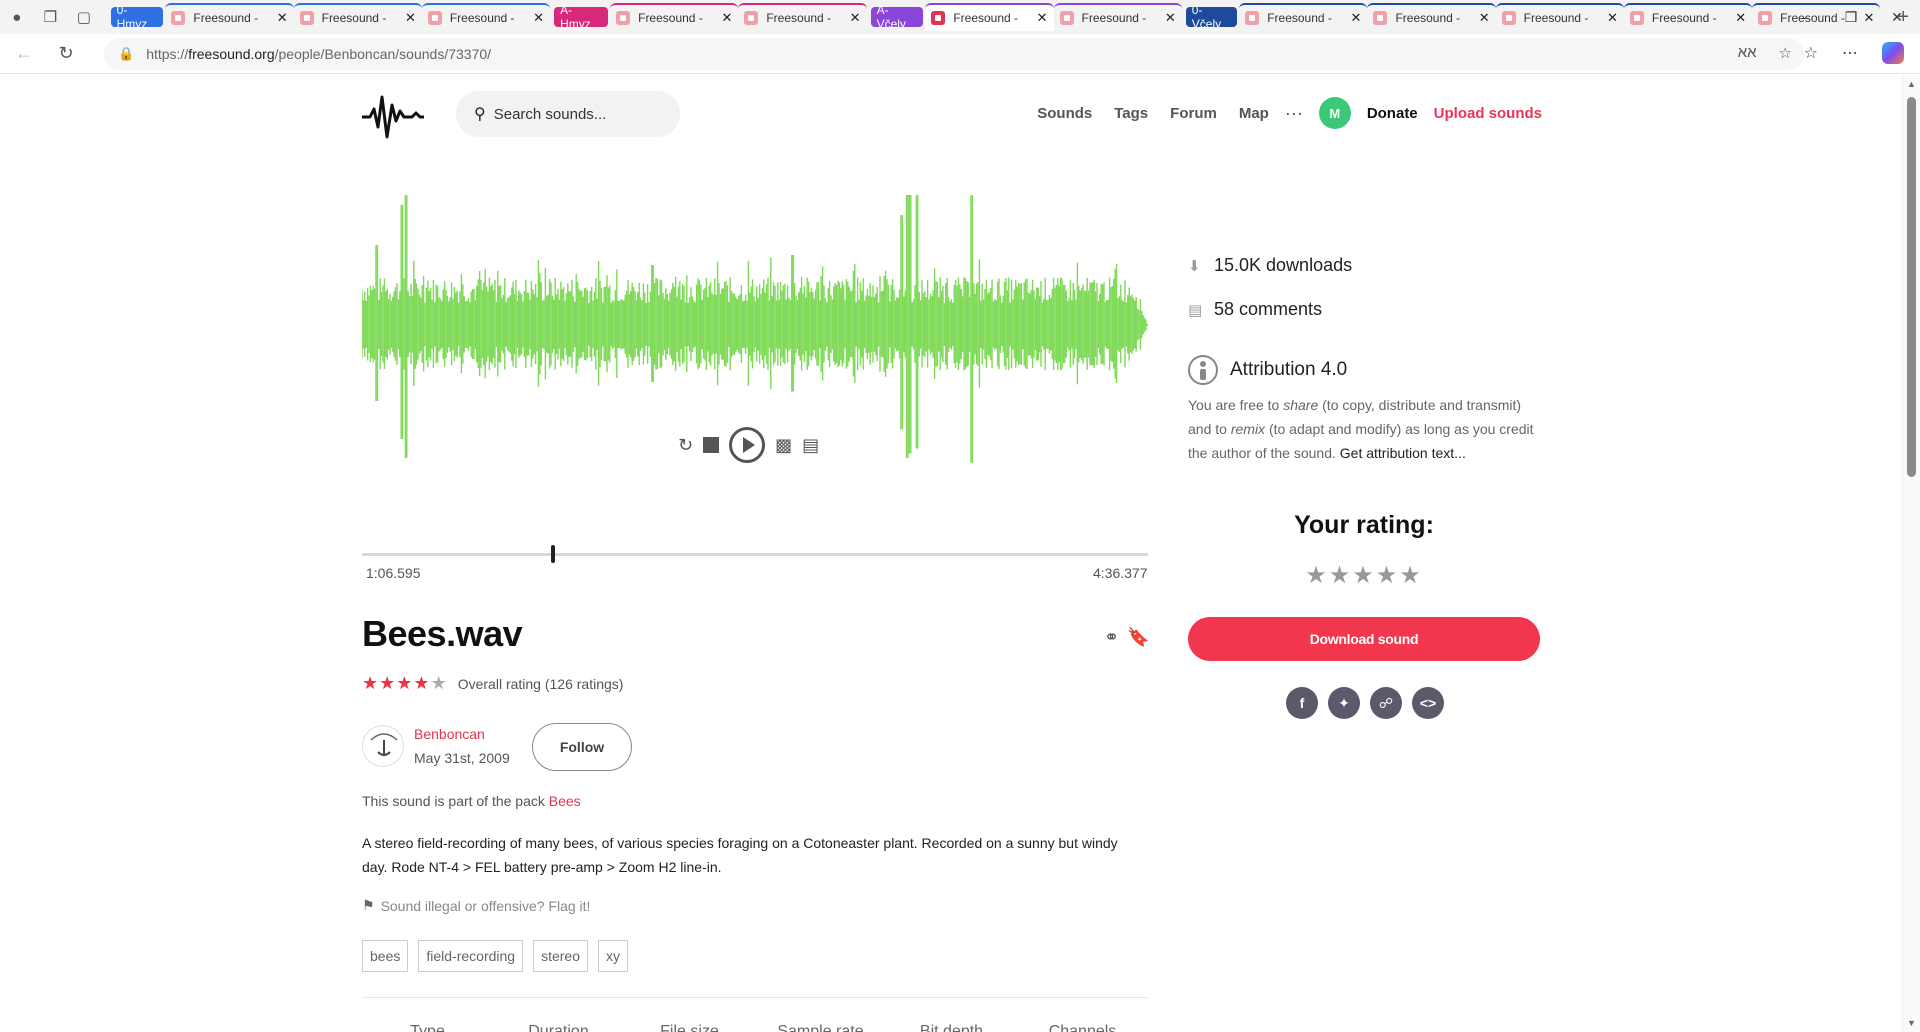 The width and height of the screenshot is (1920, 1032). I want to click on refresh-icon: ↻, so click(66, 54).